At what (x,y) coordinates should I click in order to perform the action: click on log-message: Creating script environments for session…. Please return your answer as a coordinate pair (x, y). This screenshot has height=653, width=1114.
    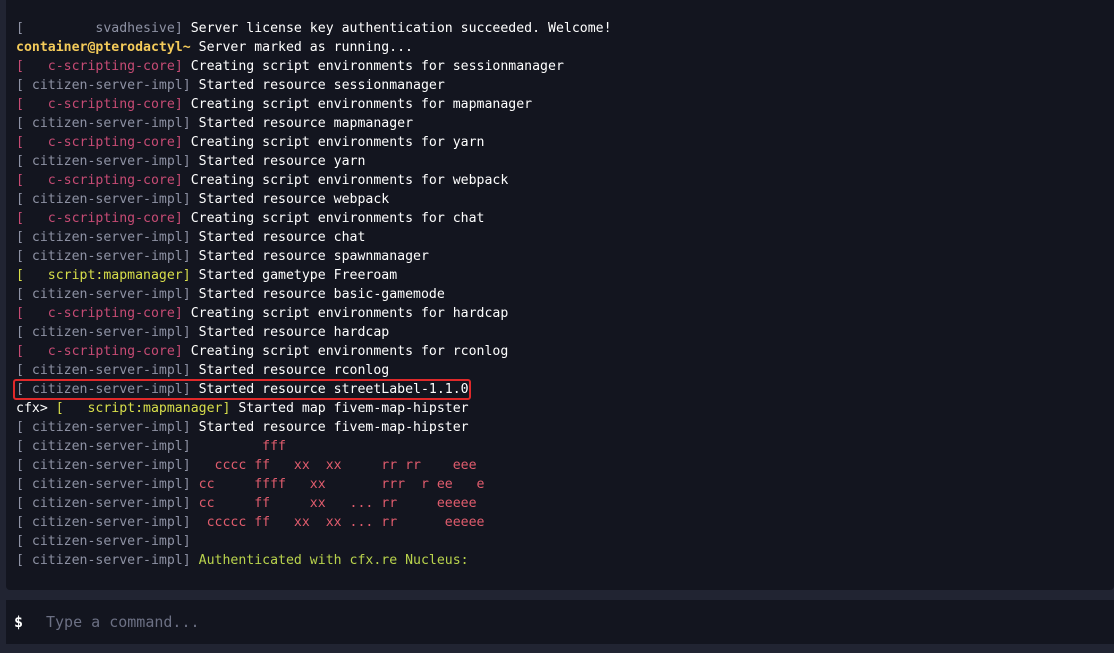
    Looking at the image, I should click on (377, 66).